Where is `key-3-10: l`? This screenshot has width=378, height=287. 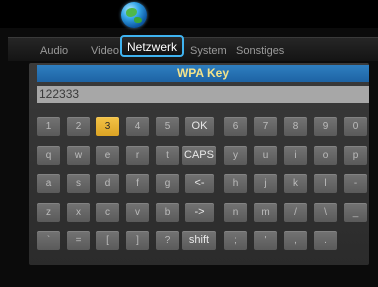
key-3-10: l is located at coordinates (325, 183).